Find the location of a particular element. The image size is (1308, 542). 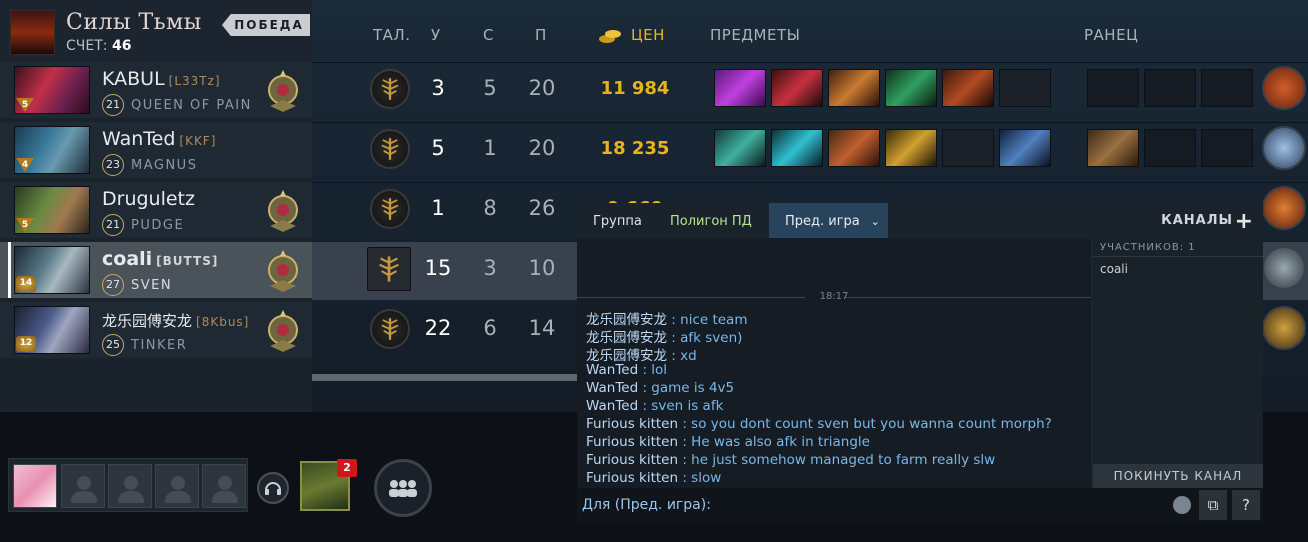

team-score: СЧЕТ: 46 is located at coordinates (98, 46).